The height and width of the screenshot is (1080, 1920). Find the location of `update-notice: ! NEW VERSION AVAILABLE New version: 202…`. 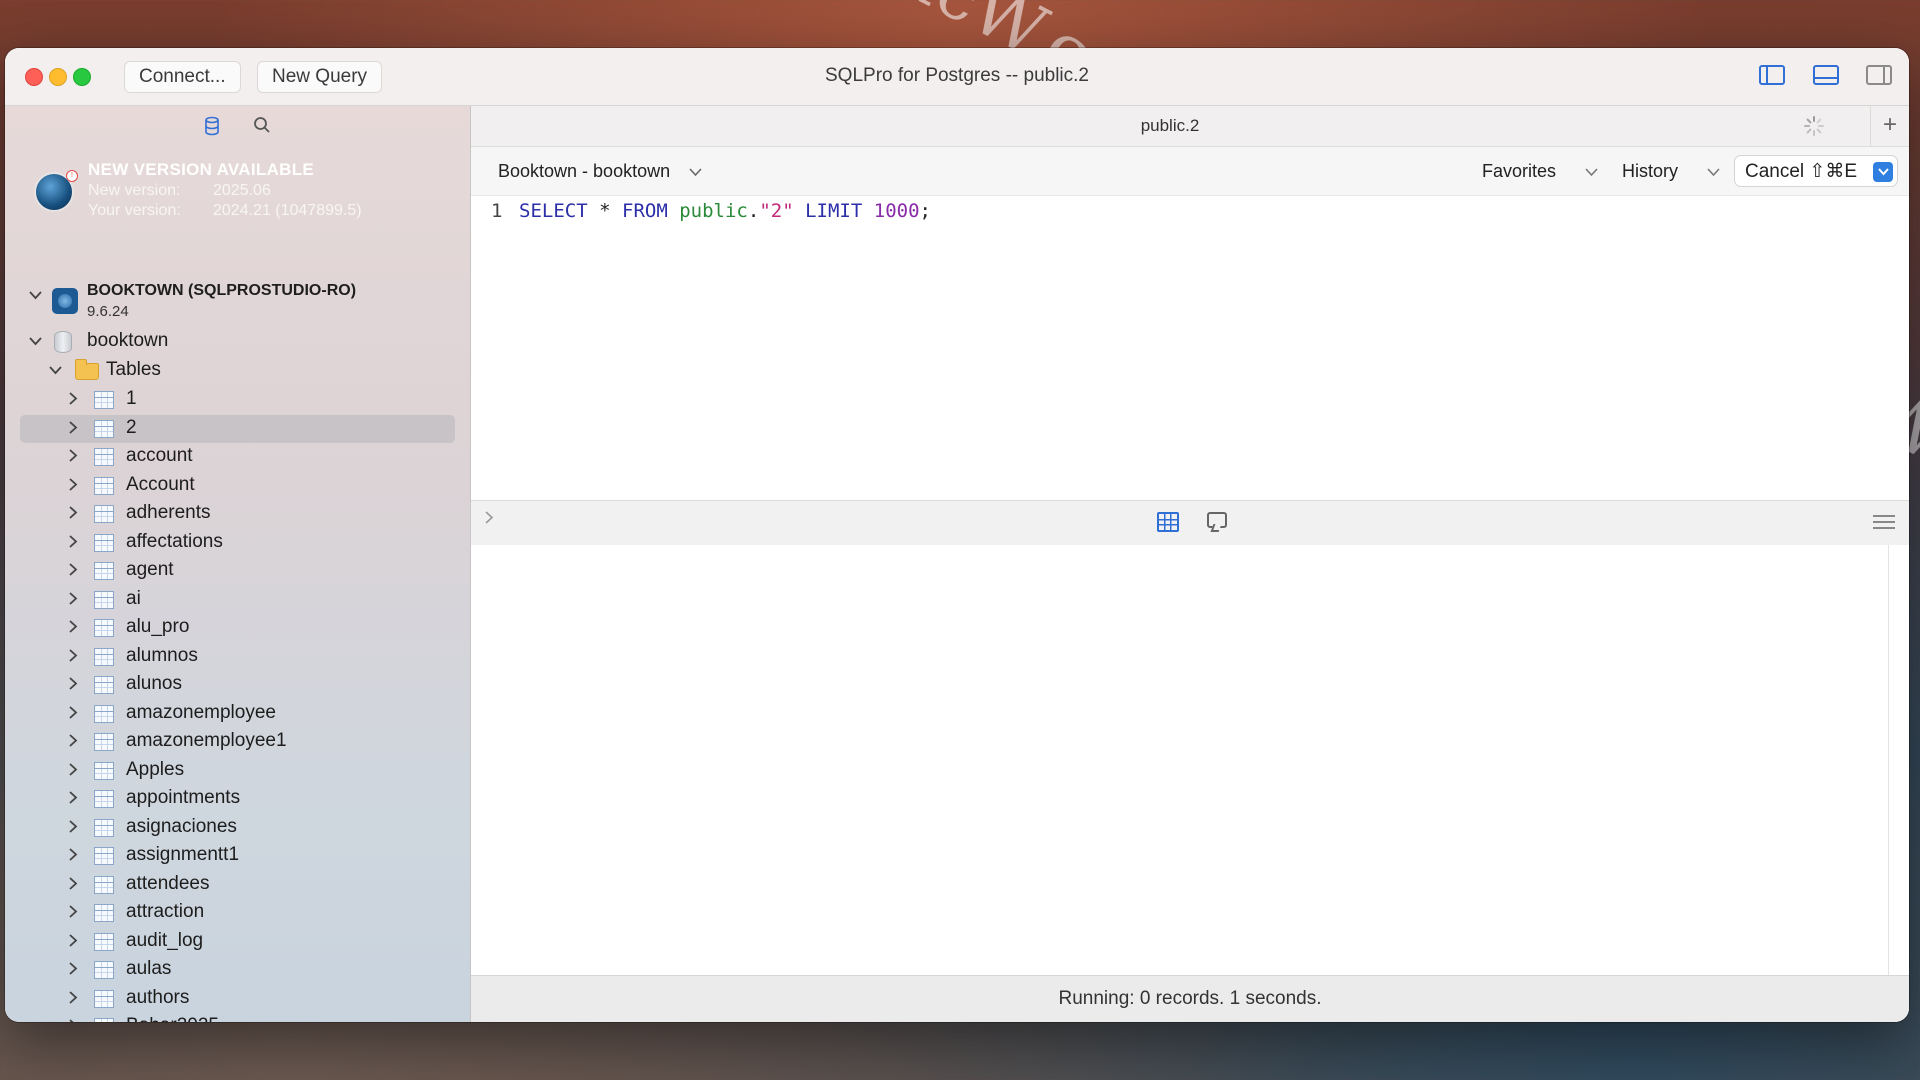

update-notice: ! NEW VERSION AVAILABLE New version: 202… is located at coordinates (242, 195).